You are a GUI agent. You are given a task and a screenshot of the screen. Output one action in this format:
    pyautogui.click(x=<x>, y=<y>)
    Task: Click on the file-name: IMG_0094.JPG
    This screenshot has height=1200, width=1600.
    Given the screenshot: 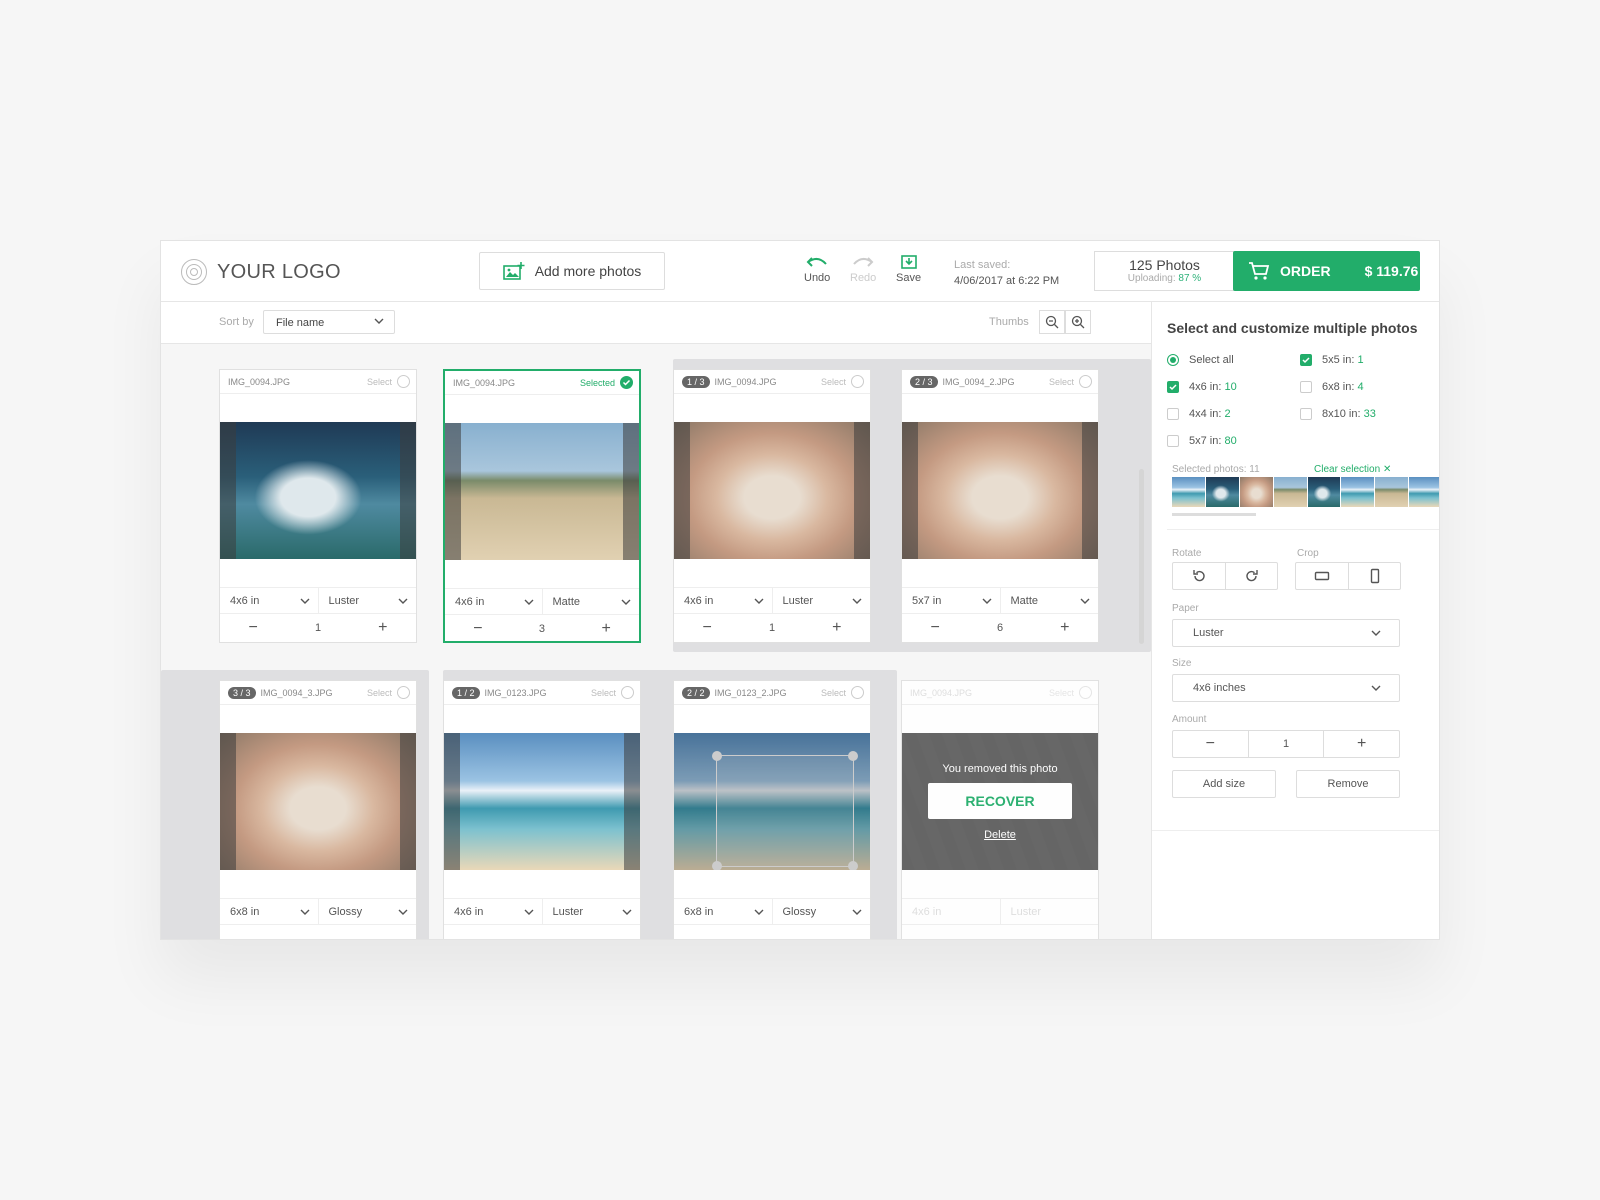 What is the action you would take?
    pyautogui.click(x=259, y=381)
    